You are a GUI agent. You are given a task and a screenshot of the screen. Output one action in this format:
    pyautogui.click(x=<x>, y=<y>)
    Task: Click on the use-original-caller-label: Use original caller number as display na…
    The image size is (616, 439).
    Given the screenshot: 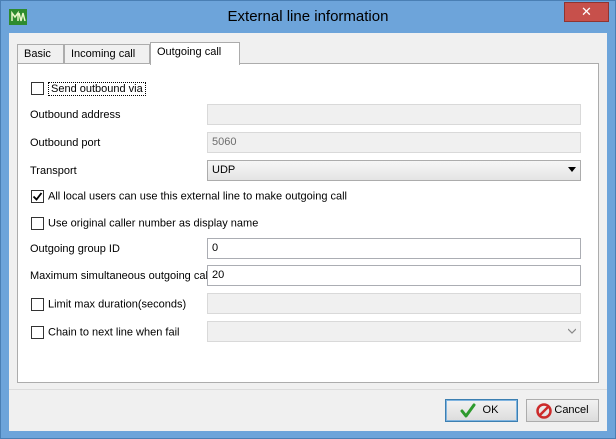 What is the action you would take?
    pyautogui.click(x=153, y=223)
    